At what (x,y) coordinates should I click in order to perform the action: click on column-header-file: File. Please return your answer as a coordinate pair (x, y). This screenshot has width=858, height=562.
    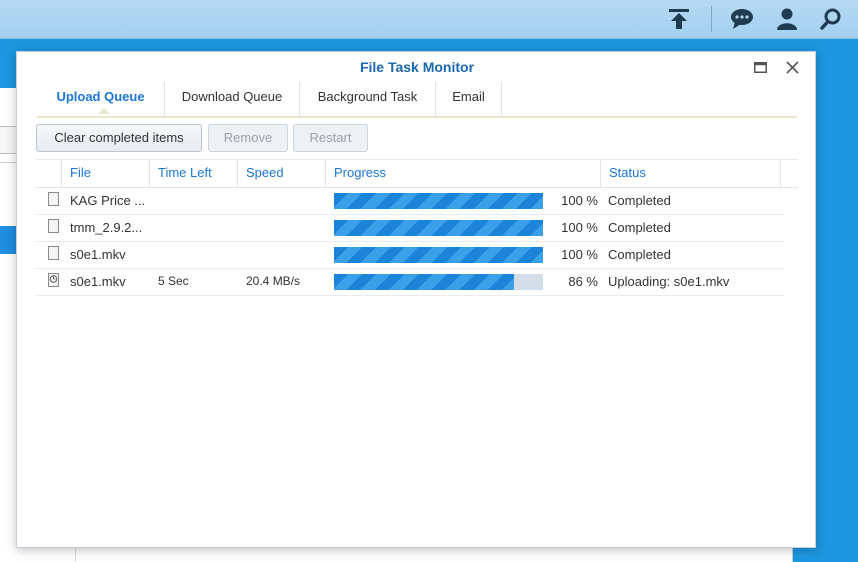
    Looking at the image, I should click on (106, 173).